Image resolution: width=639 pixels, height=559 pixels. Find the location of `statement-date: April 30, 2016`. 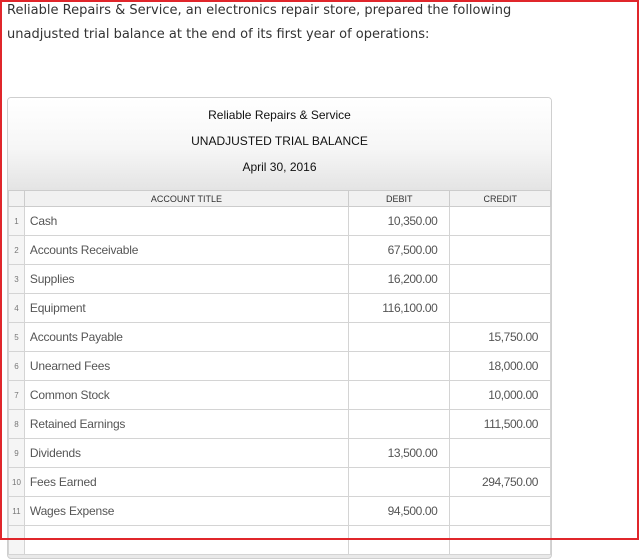

statement-date: April 30, 2016 is located at coordinates (279, 167).